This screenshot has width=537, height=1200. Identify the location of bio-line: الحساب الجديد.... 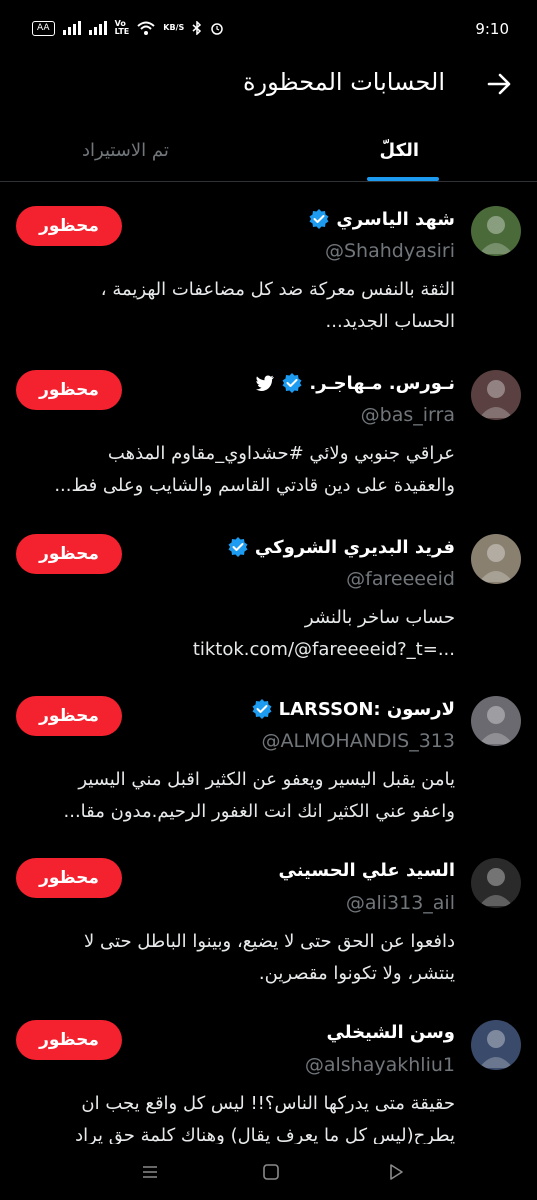
(390, 321).